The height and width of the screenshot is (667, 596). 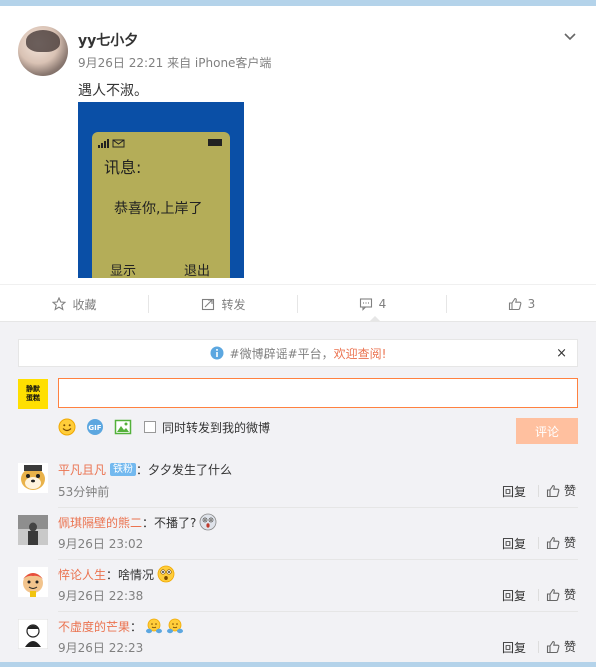 I want to click on svg-text: GIF, so click(x=94, y=428).